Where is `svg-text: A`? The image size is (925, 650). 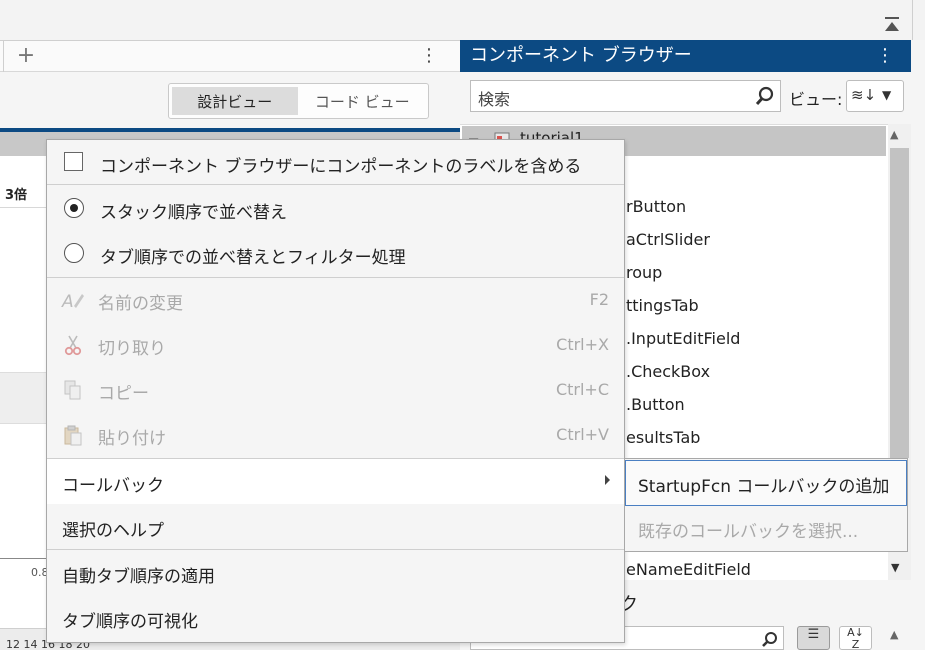
svg-text: A is located at coordinates (67, 302).